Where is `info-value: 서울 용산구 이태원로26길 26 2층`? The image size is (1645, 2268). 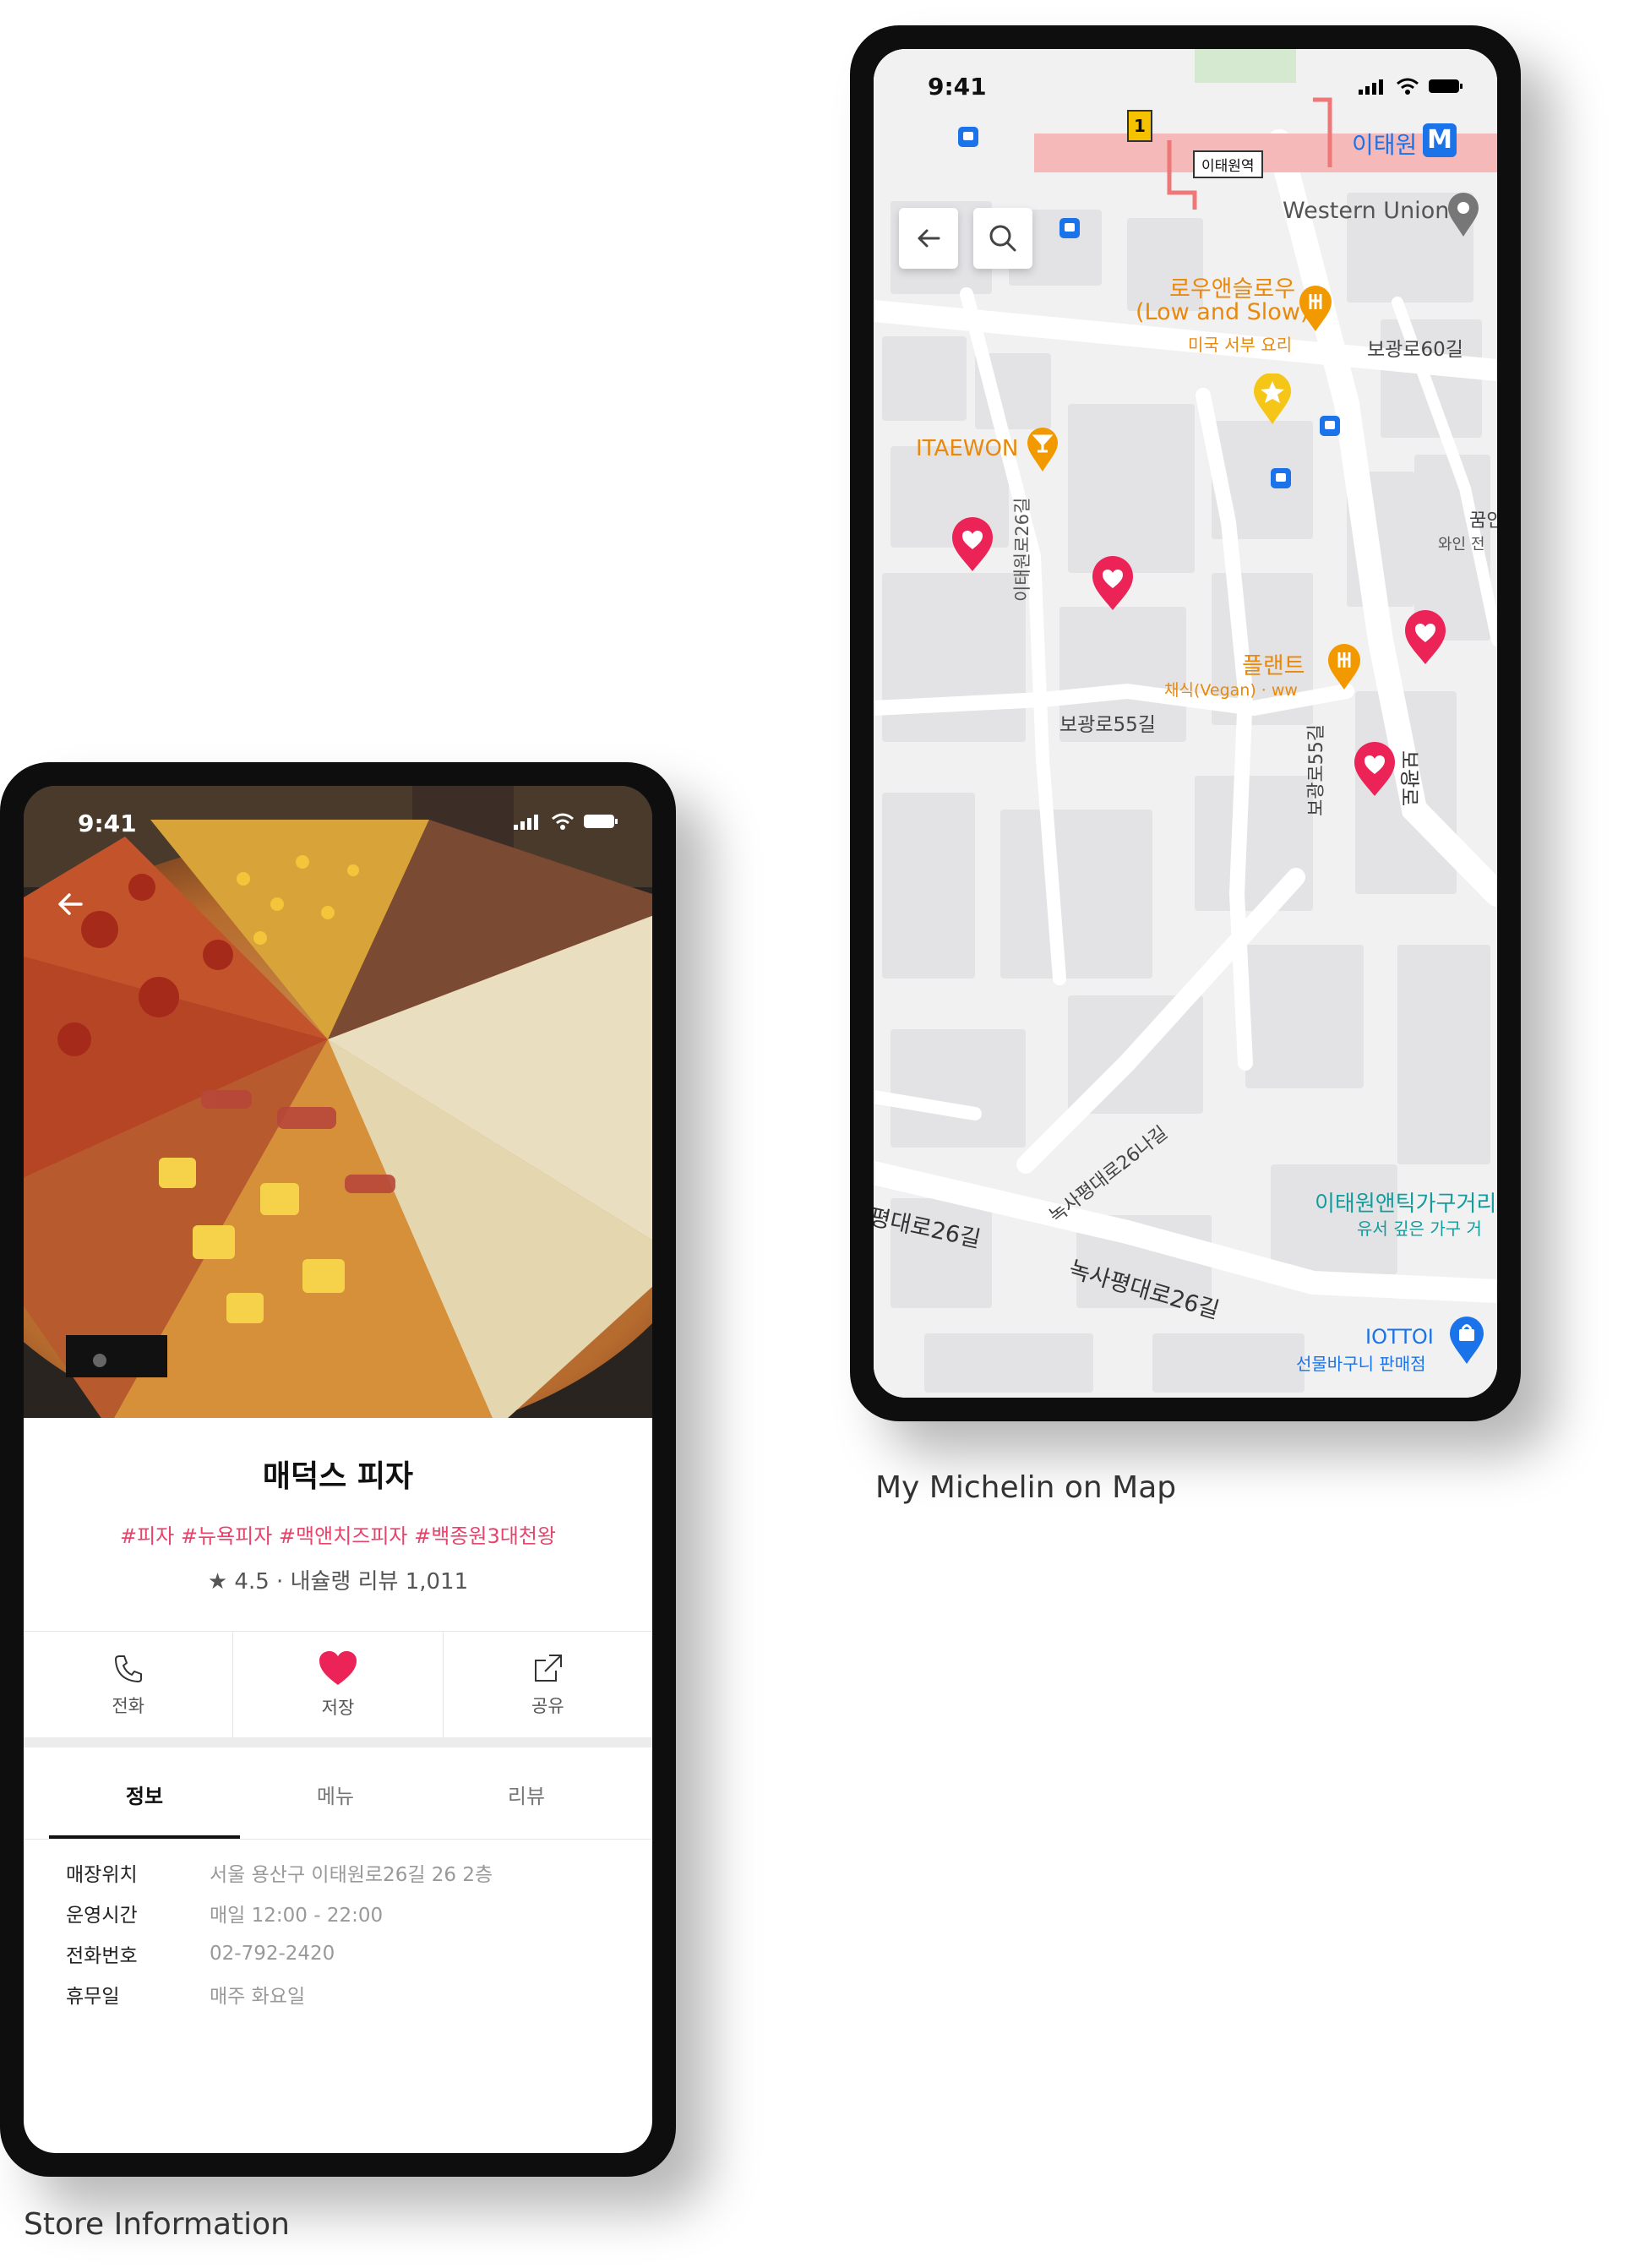
info-value: 서울 용산구 이태원로26길 26 2층 is located at coordinates (351, 1875).